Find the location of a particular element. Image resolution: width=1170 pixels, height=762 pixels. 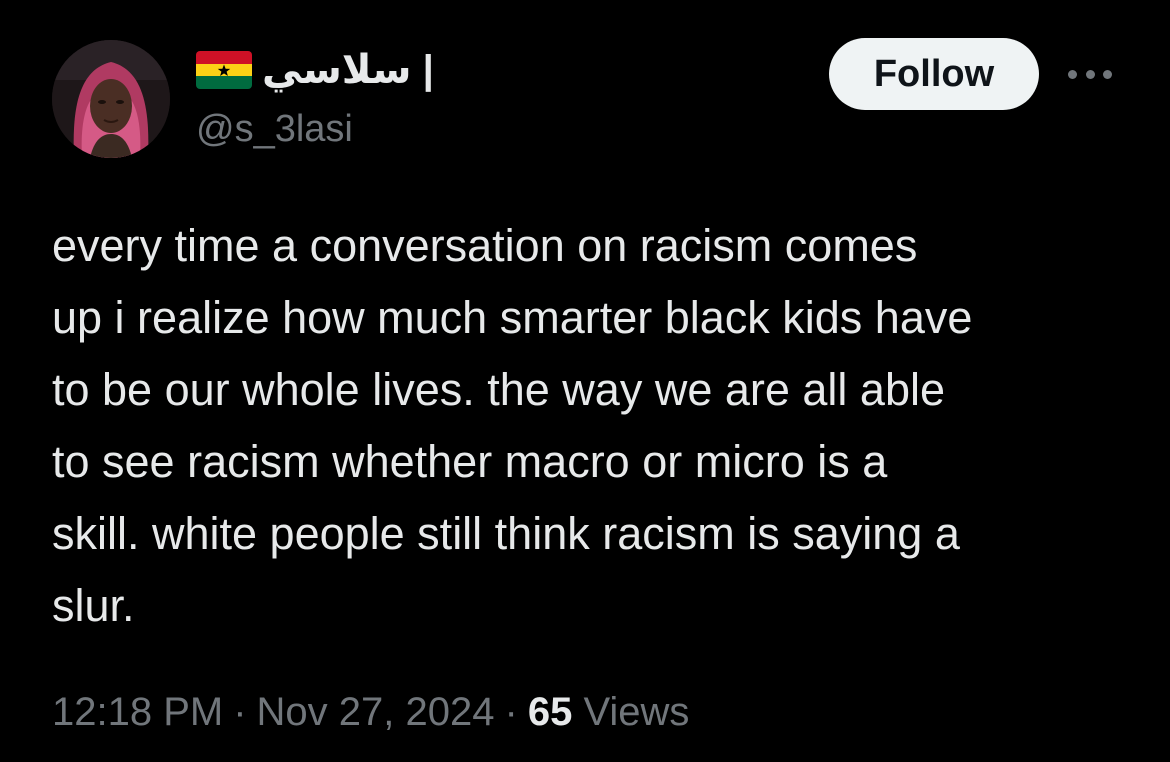

avatar is located at coordinates (111, 99).